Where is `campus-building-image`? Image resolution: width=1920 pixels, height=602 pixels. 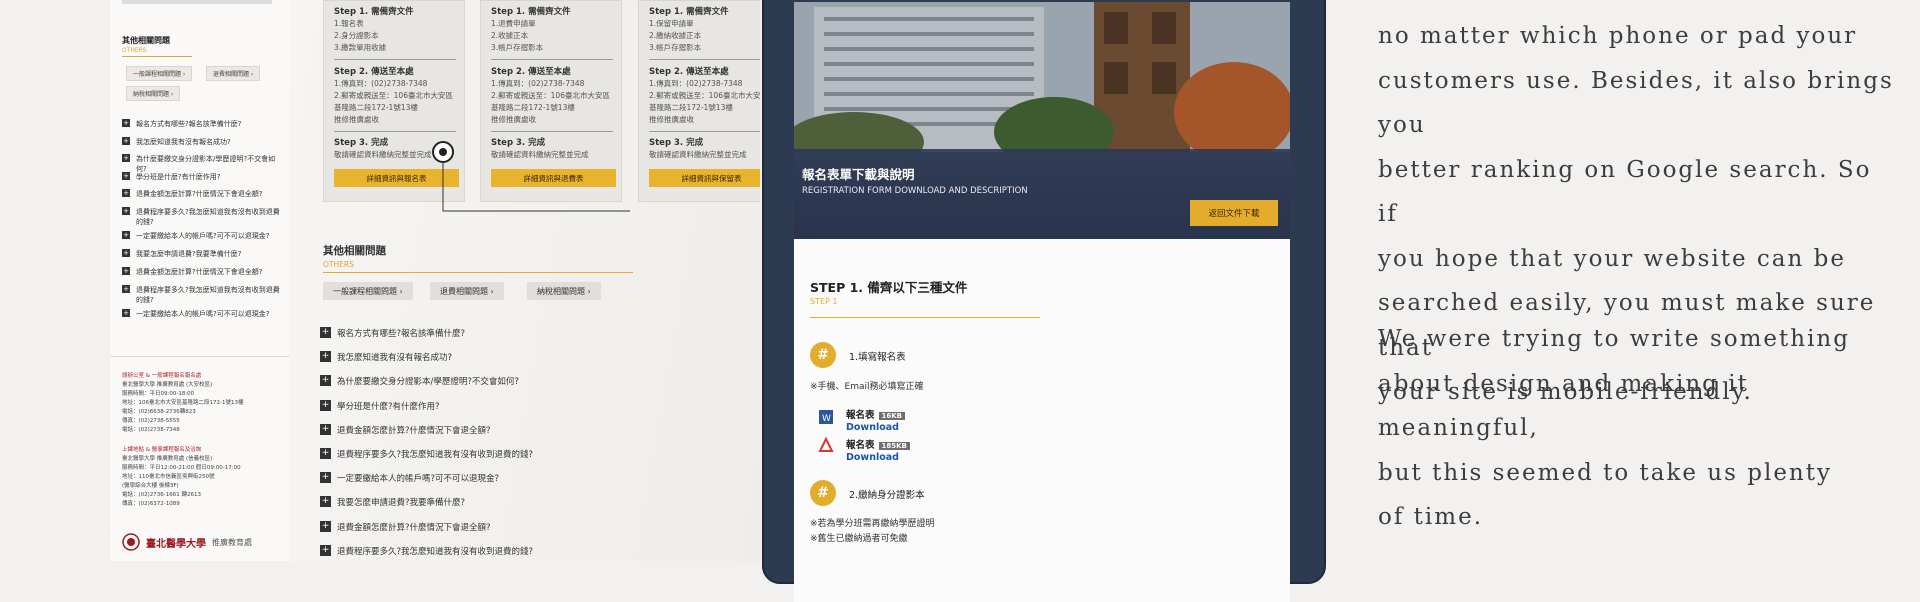
campus-building-image is located at coordinates (1042, 77).